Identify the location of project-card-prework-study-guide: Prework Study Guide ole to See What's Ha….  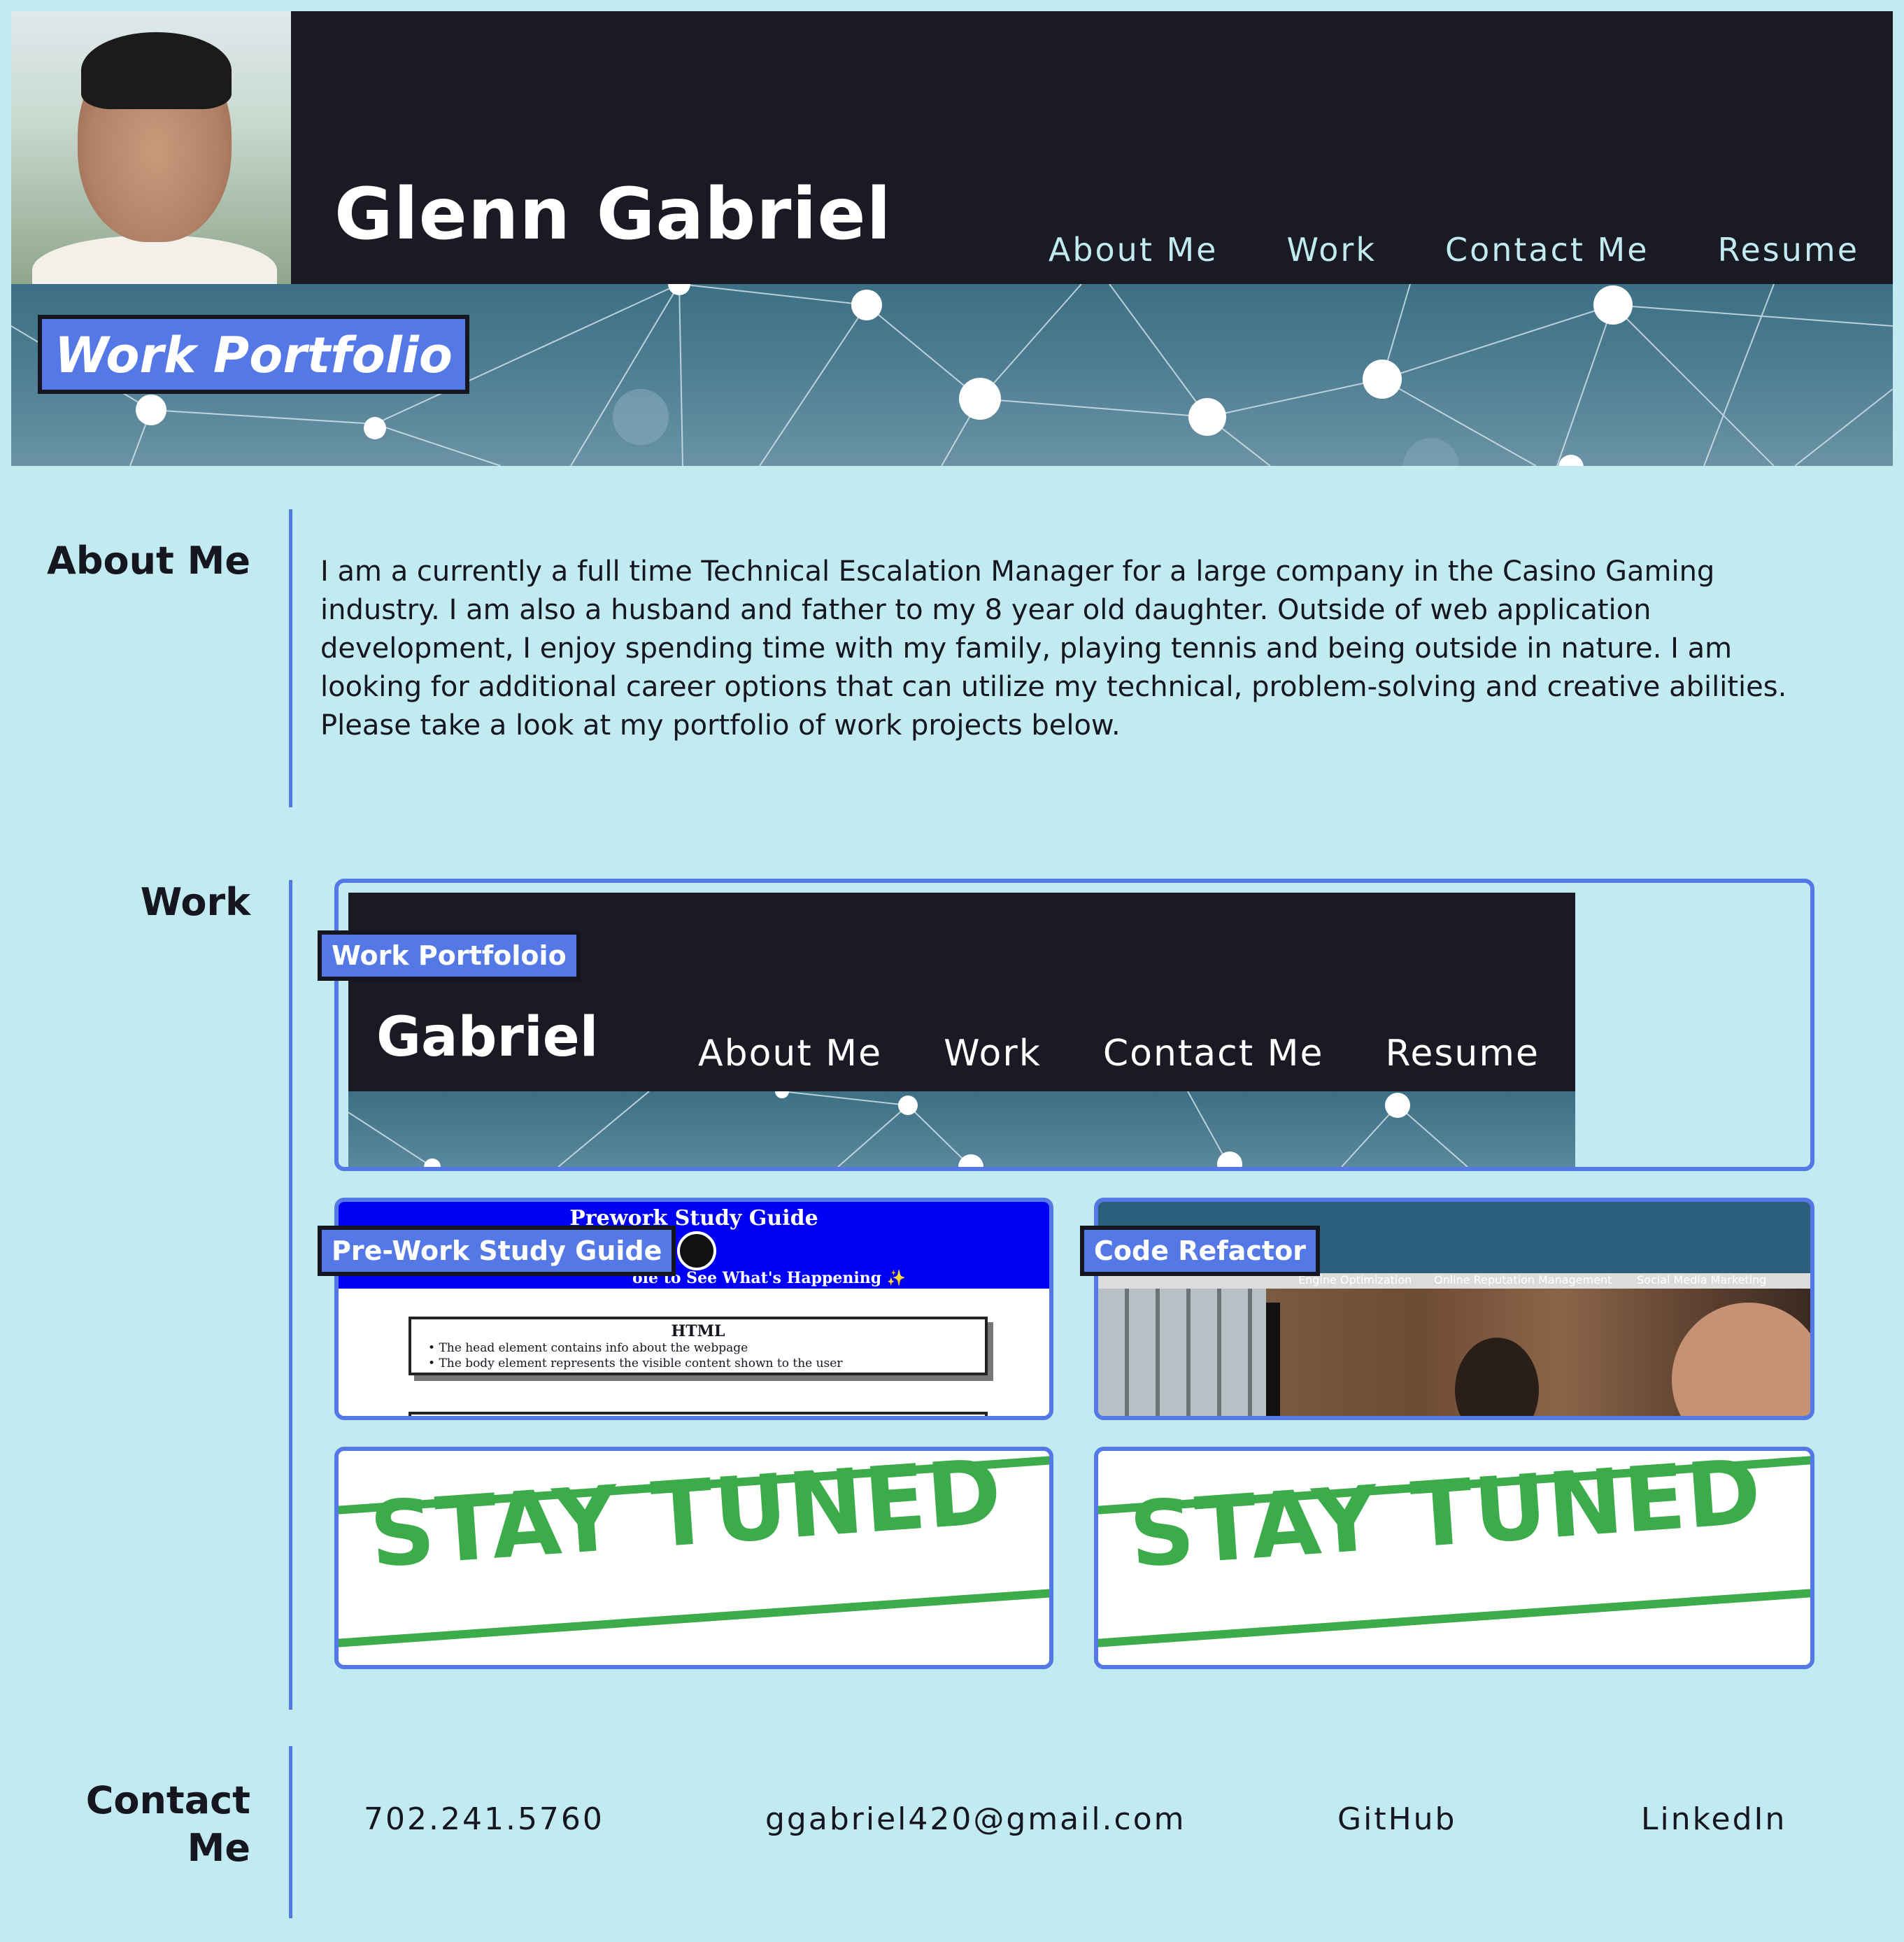
(685, 1309).